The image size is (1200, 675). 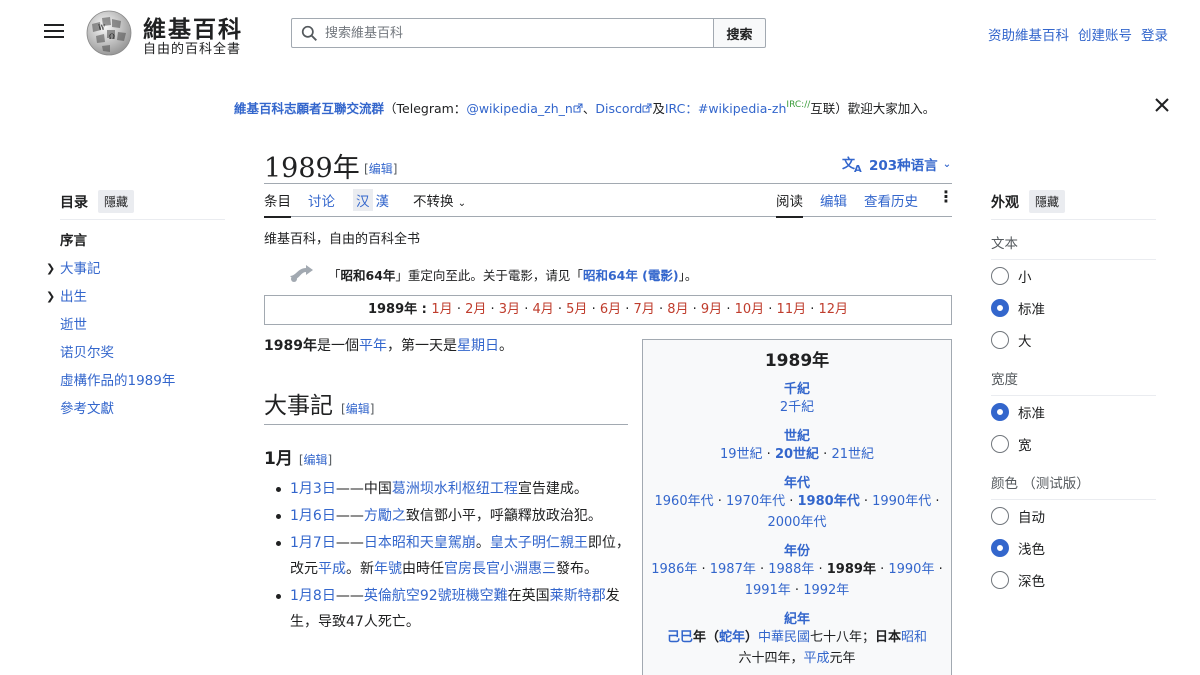 I want to click on infobox-link: 1988年, so click(x=791, y=569).